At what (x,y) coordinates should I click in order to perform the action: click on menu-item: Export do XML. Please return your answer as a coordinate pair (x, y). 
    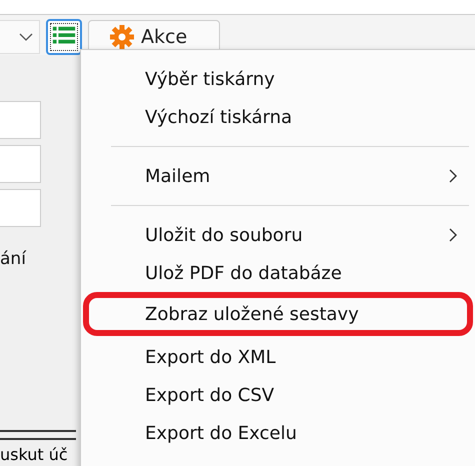
    Looking at the image, I should click on (278, 357).